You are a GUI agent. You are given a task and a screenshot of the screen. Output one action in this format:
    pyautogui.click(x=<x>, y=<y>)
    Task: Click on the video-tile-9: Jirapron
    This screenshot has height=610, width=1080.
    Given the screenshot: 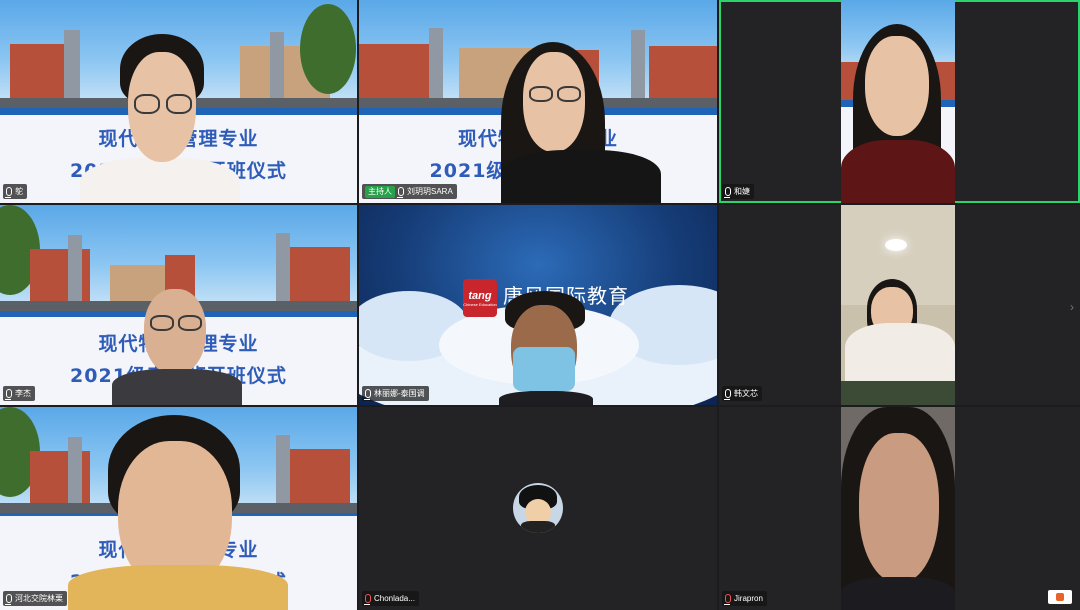 What is the action you would take?
    pyautogui.click(x=899, y=508)
    